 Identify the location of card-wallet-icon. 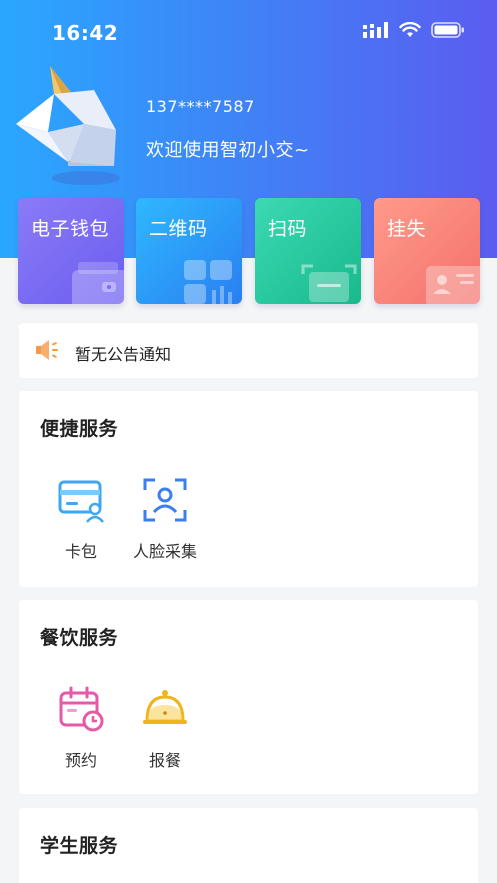
(81, 501).